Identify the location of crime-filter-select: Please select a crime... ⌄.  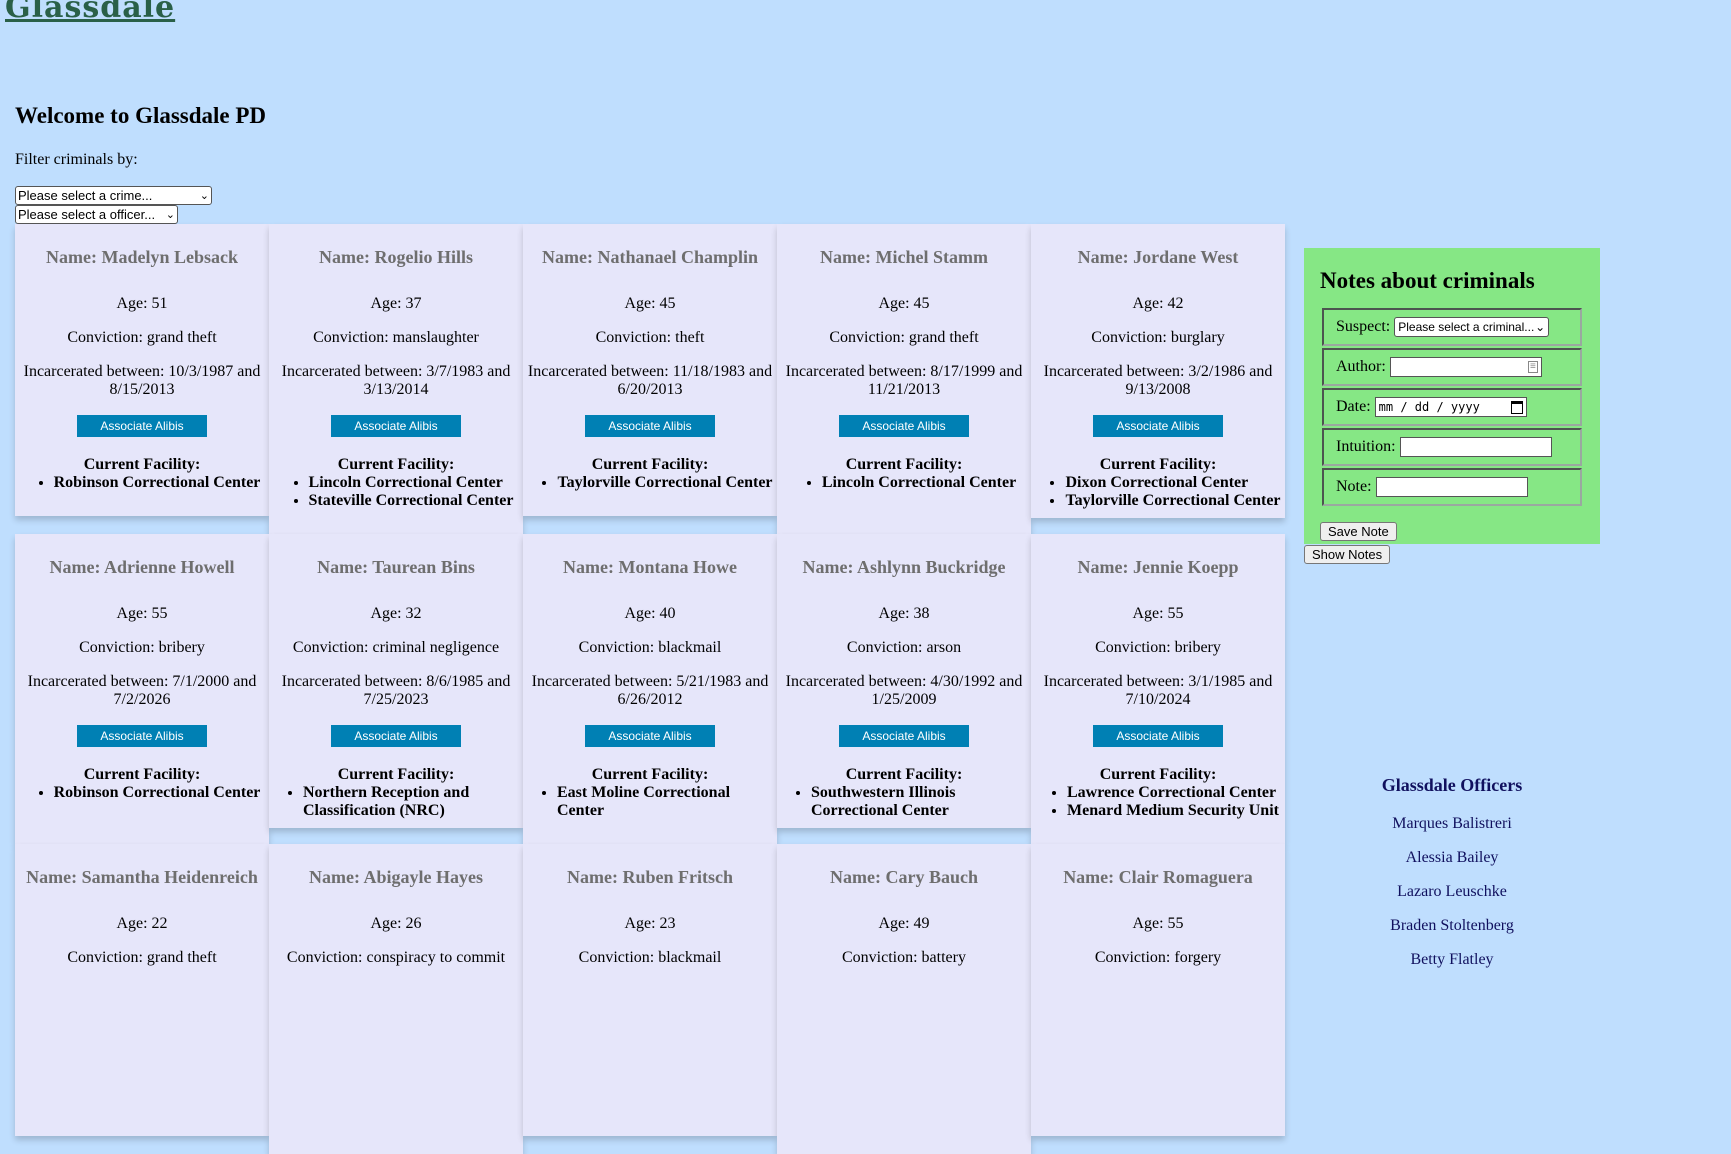
(113, 195).